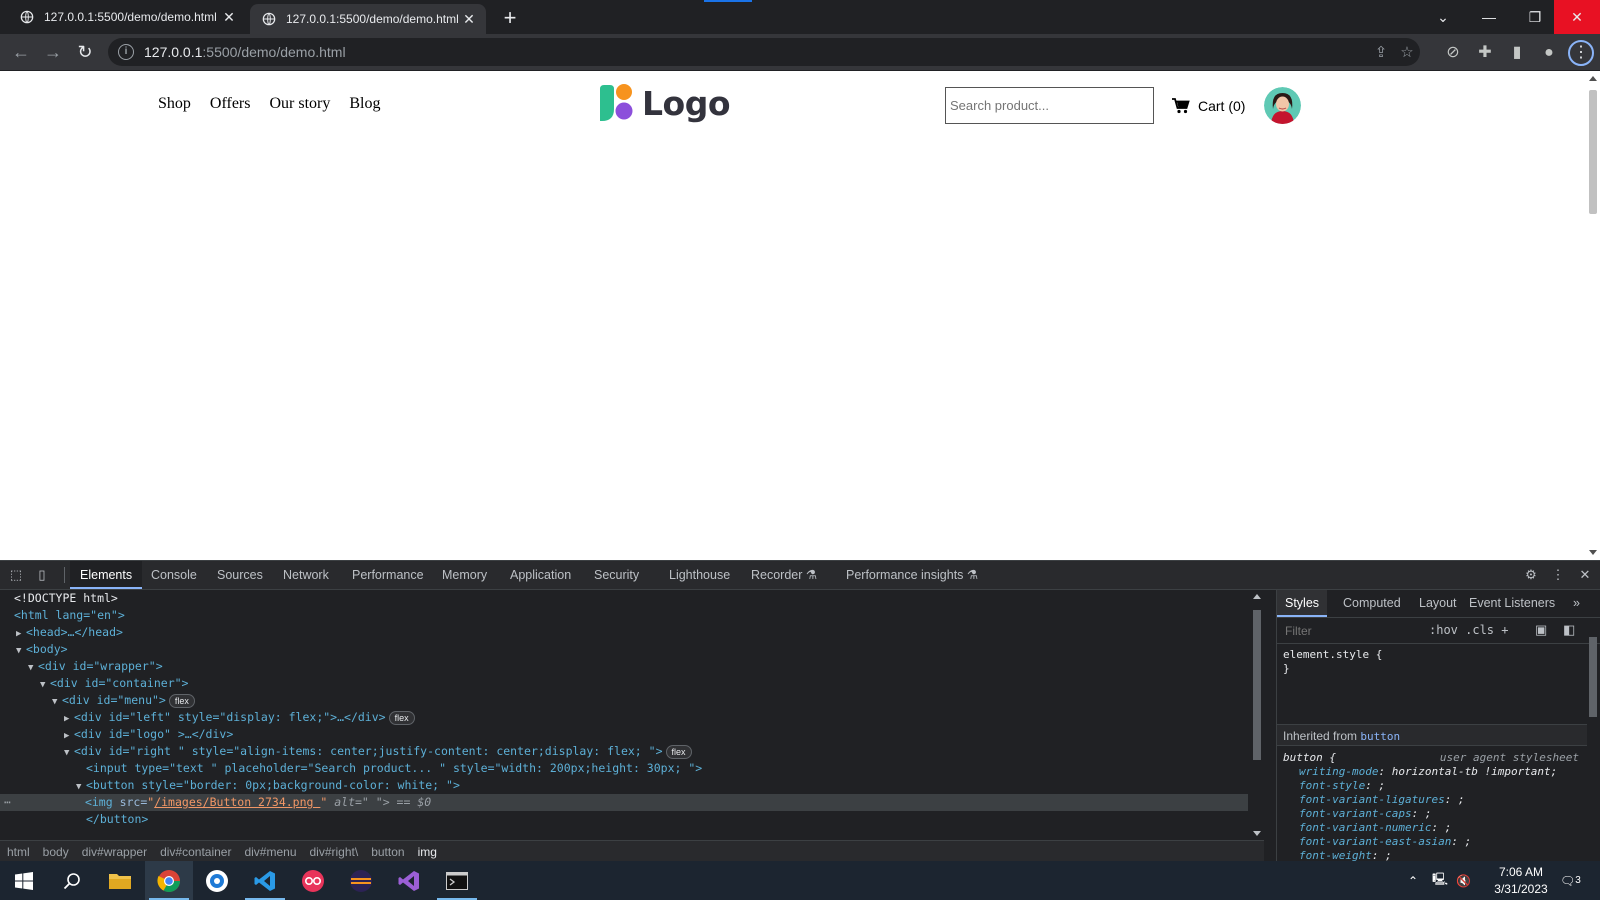 This screenshot has width=1600, height=900. I want to click on browser-menu-icon: ⋮, so click(1581, 53).